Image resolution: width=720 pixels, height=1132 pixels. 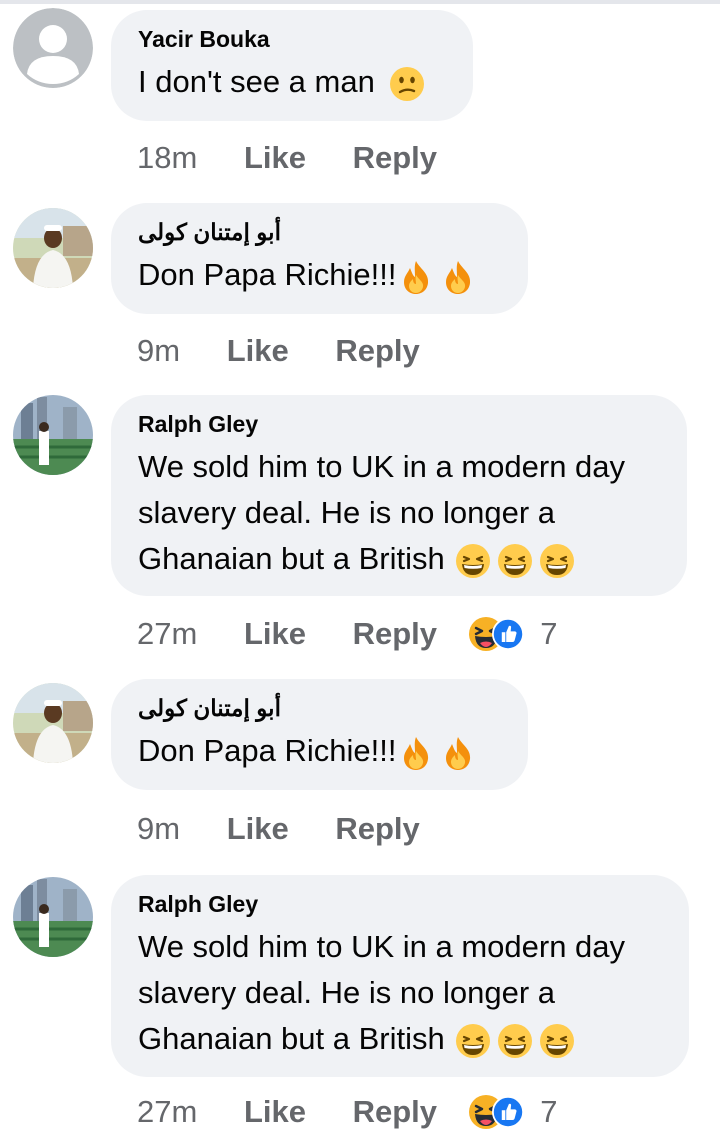 What do you see at coordinates (256, 81) in the screenshot?
I see `comment-text-content: I don't see a man` at bounding box center [256, 81].